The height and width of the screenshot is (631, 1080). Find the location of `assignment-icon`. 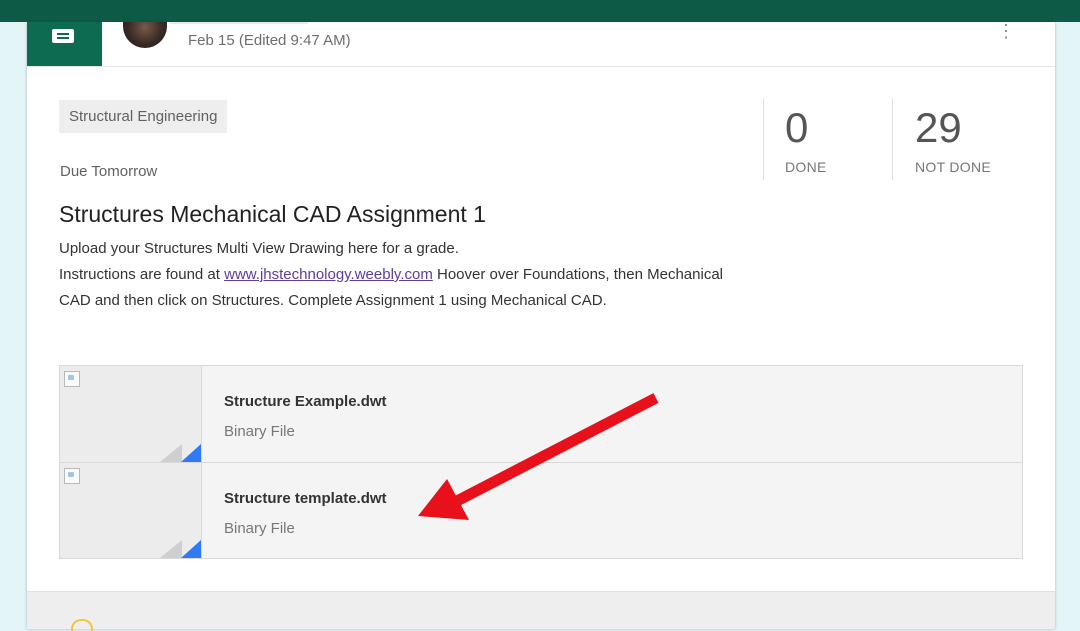

assignment-icon is located at coordinates (63, 36).